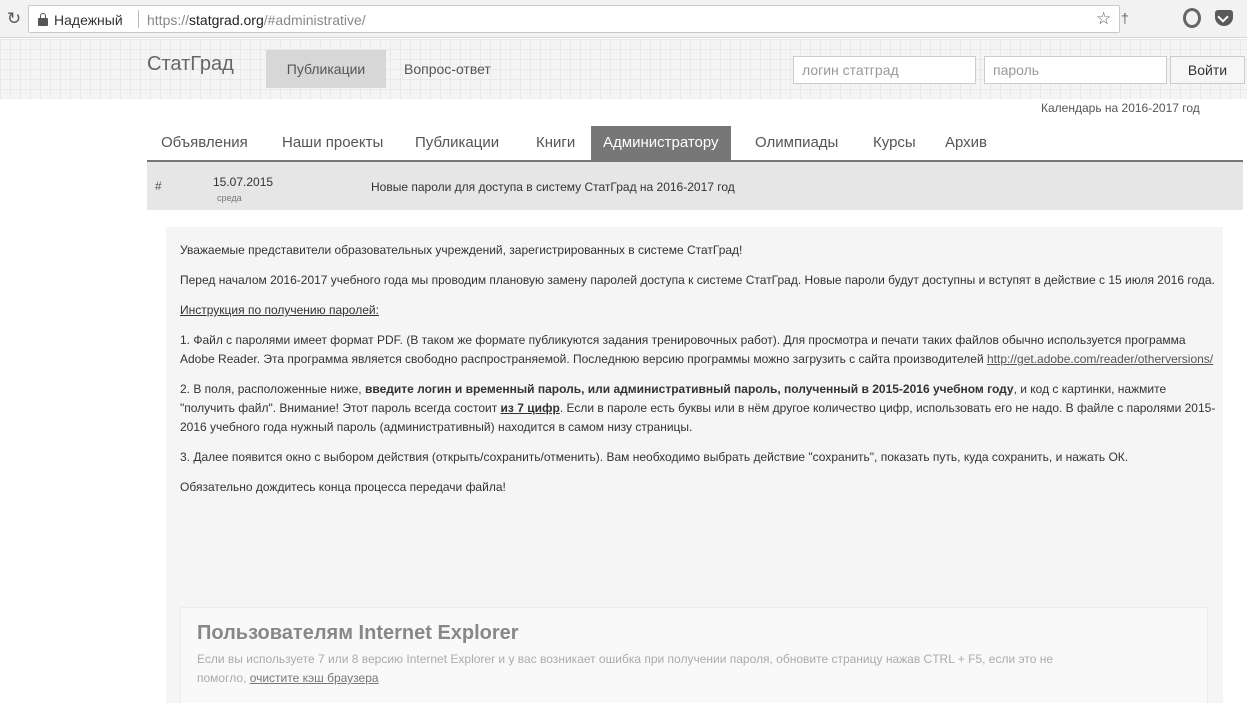 The width and height of the screenshot is (1247, 703). Describe the element at coordinates (447, 69) in the screenshot. I see `nav-qa: Вопрос-ответ` at that location.